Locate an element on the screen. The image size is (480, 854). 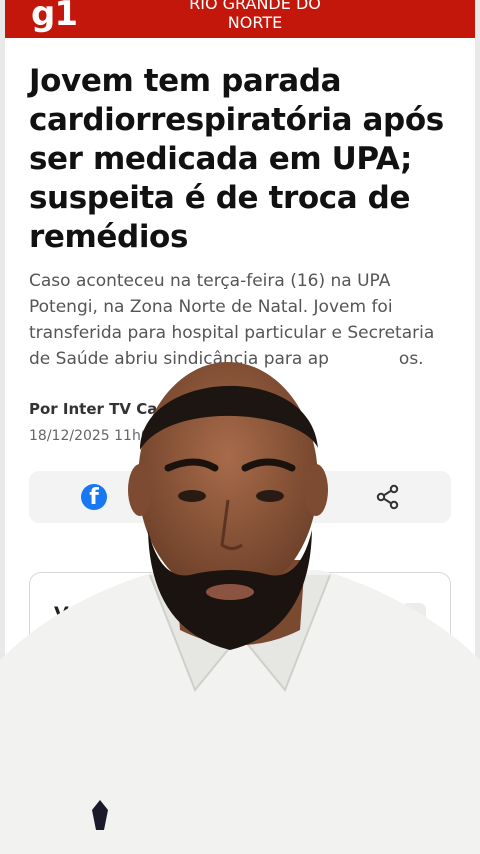
region-line-2: NORTE is located at coordinates (255, 22).